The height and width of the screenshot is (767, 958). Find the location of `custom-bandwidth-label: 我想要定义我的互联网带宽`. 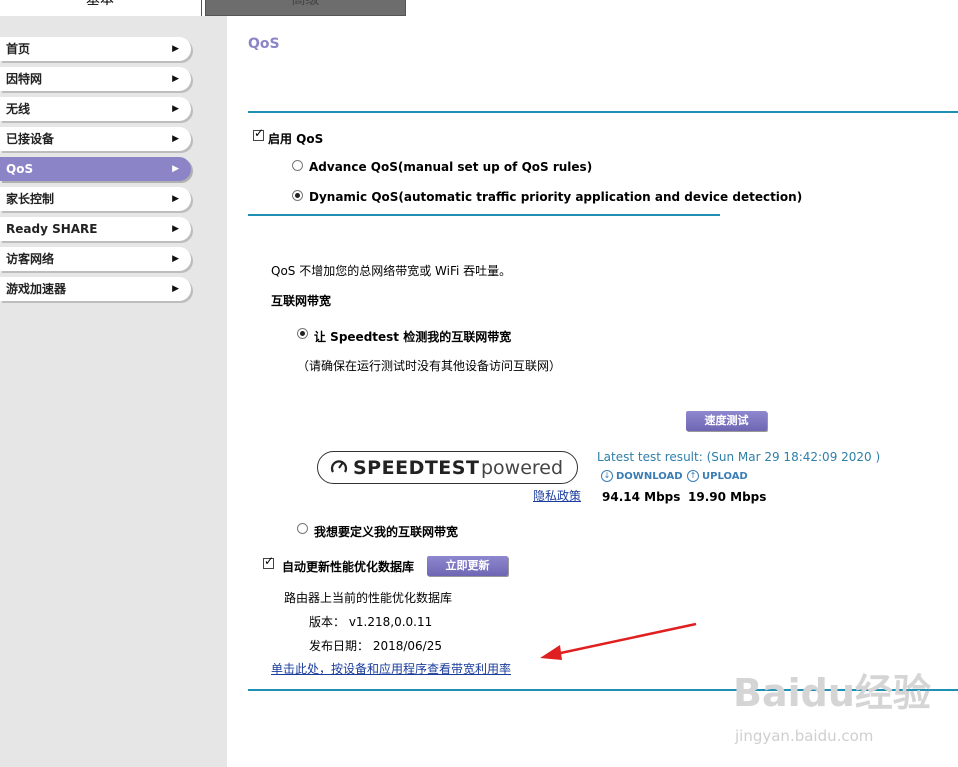

custom-bandwidth-label: 我想要定义我的互联网带宽 is located at coordinates (386, 532).